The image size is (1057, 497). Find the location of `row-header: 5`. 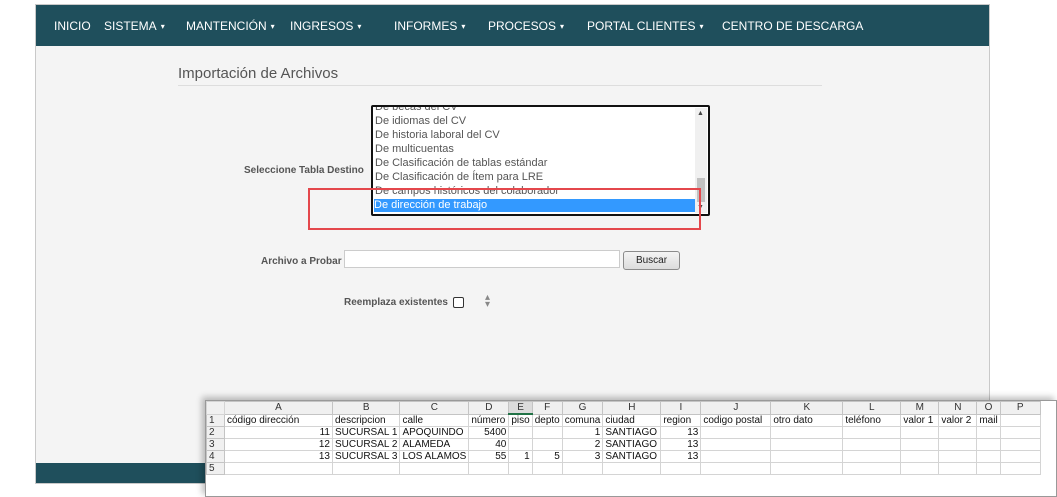

row-header: 5 is located at coordinates (215, 468).